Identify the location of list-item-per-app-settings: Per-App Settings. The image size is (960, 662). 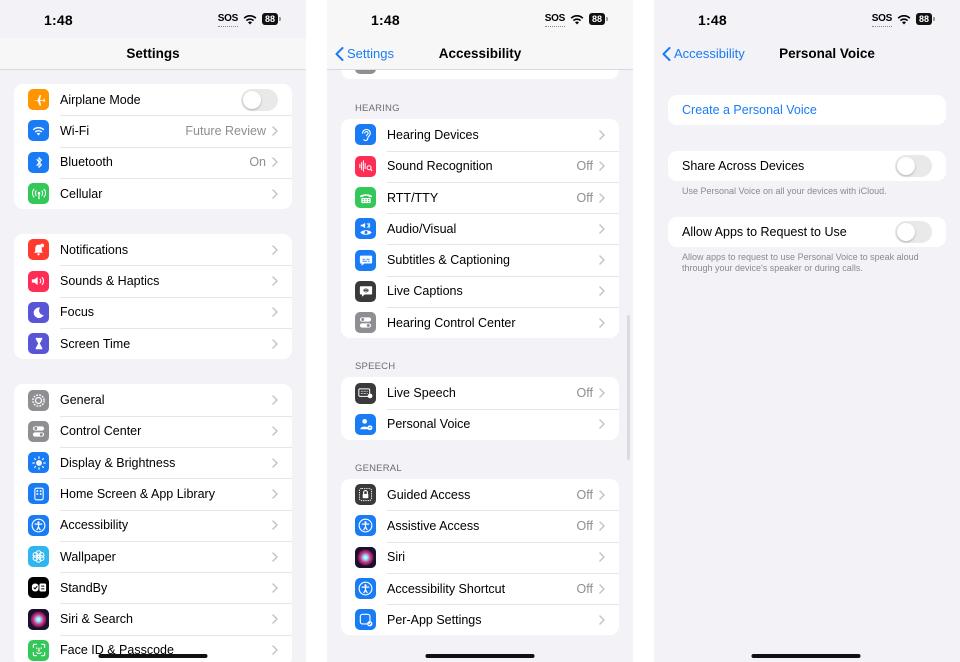
(480, 619).